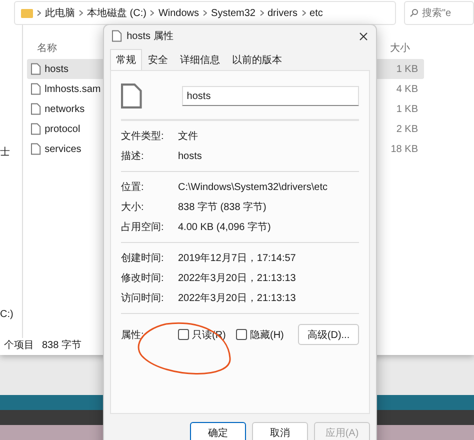  What do you see at coordinates (63, 149) in the screenshot?
I see `file-name: services` at bounding box center [63, 149].